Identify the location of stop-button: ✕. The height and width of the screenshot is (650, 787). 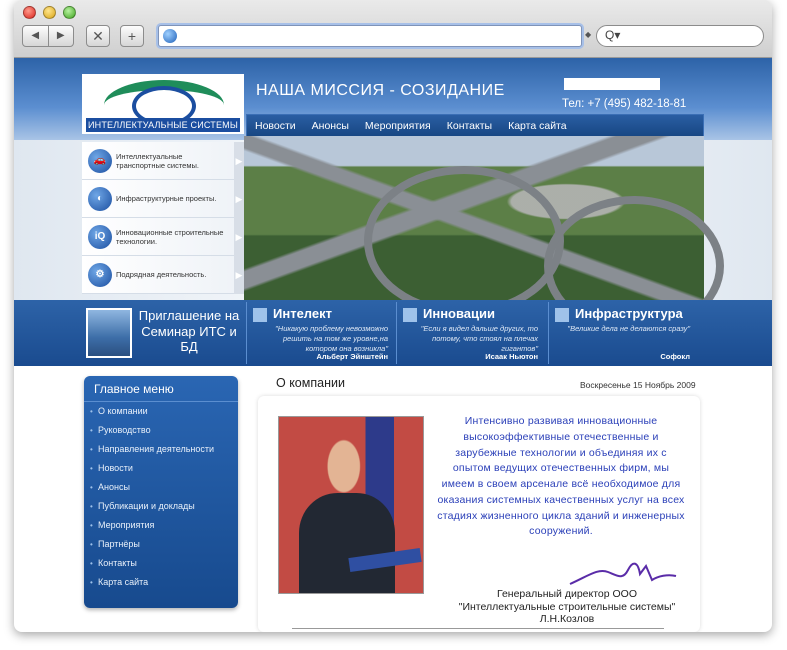
(98, 36).